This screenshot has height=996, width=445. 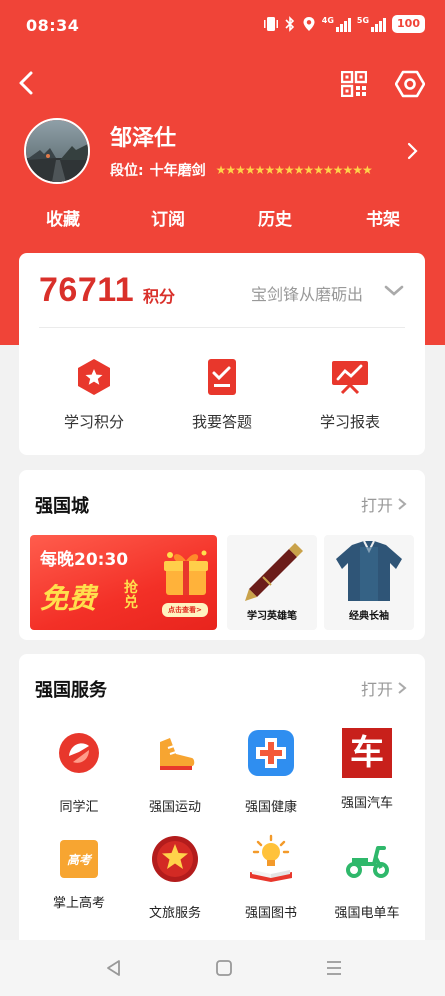 I want to click on qr-code-icon, so click(x=354, y=84).